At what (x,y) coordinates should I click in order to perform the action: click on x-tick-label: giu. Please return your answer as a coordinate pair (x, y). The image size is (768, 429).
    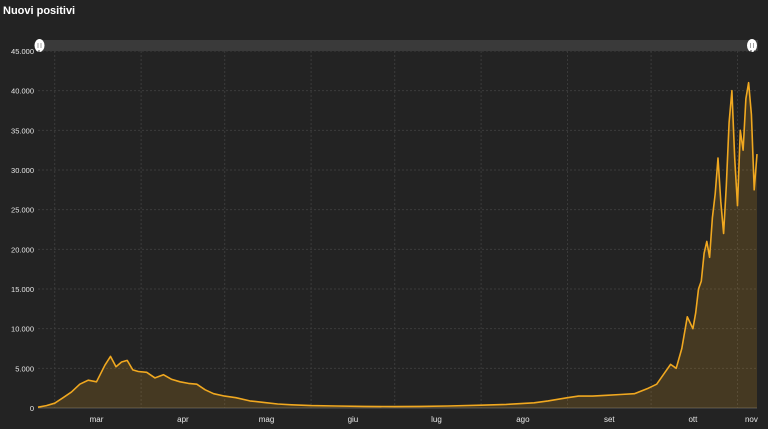
    Looking at the image, I should click on (353, 419).